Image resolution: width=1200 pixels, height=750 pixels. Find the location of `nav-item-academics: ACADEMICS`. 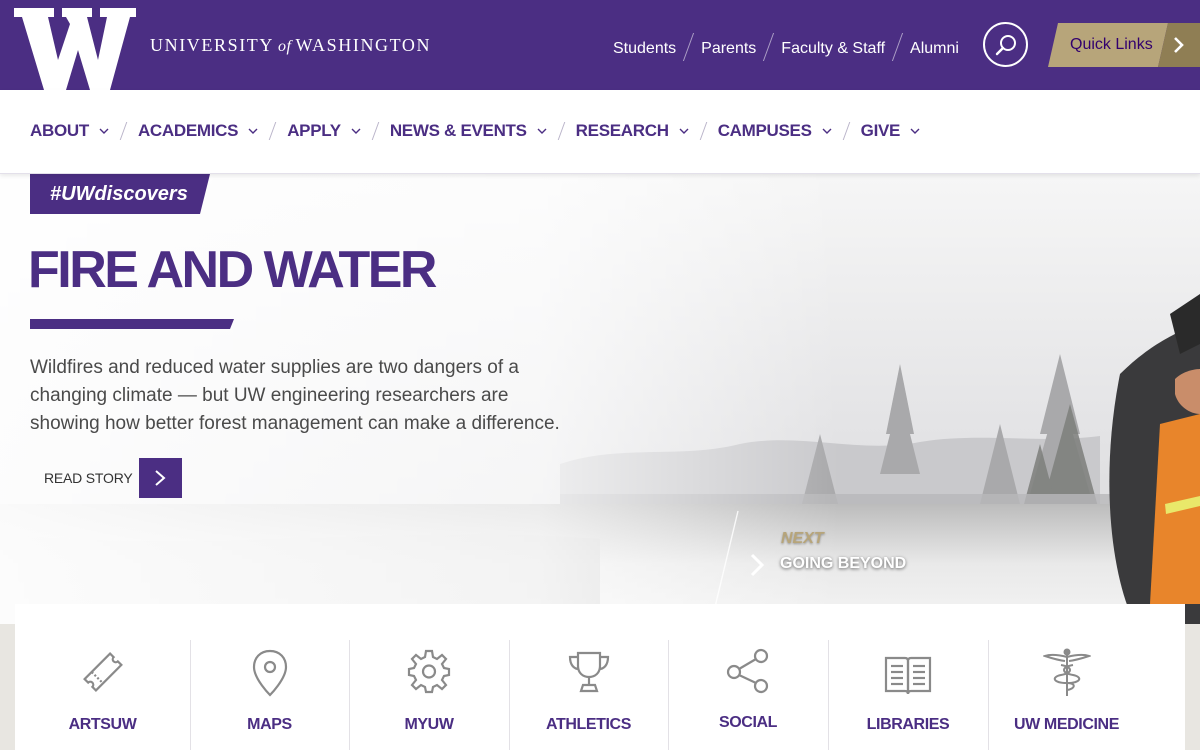

nav-item-academics: ACADEMICS is located at coordinates (198, 131).